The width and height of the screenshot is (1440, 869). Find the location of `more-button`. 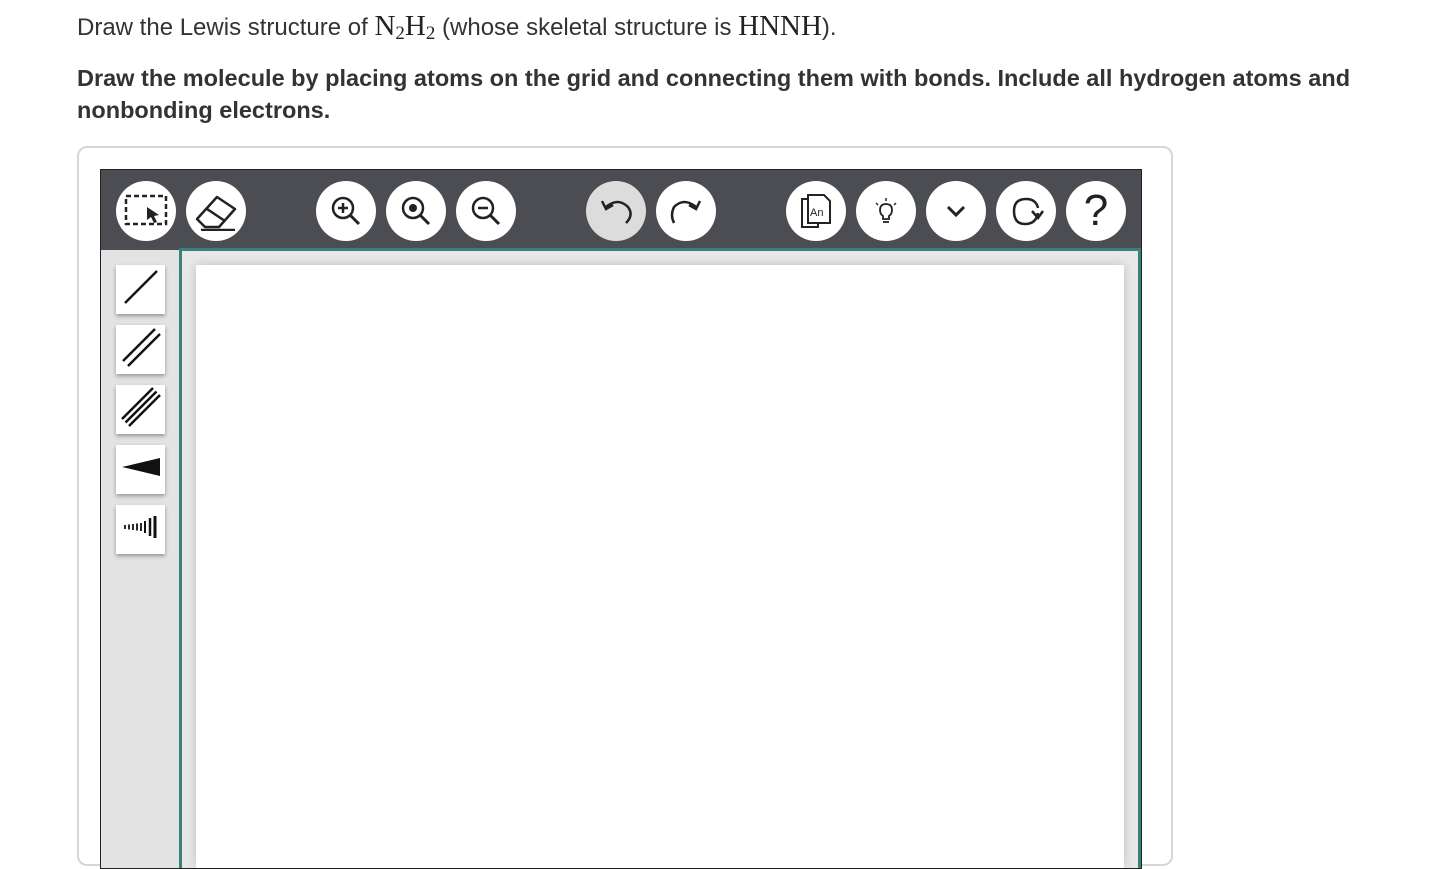

more-button is located at coordinates (956, 211).